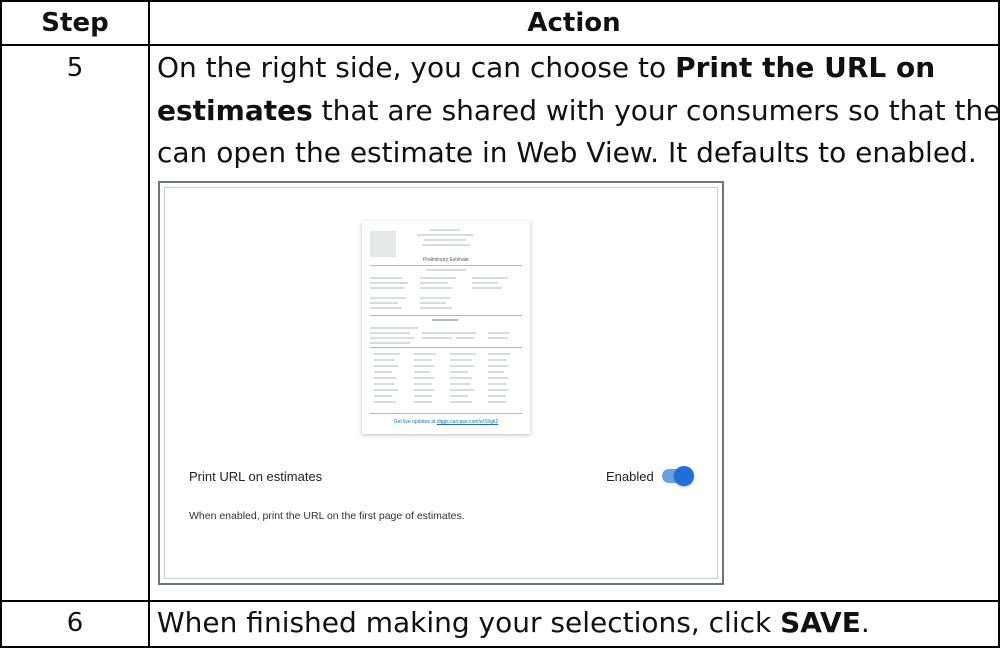  I want to click on table-border-top, so click(500, 1).